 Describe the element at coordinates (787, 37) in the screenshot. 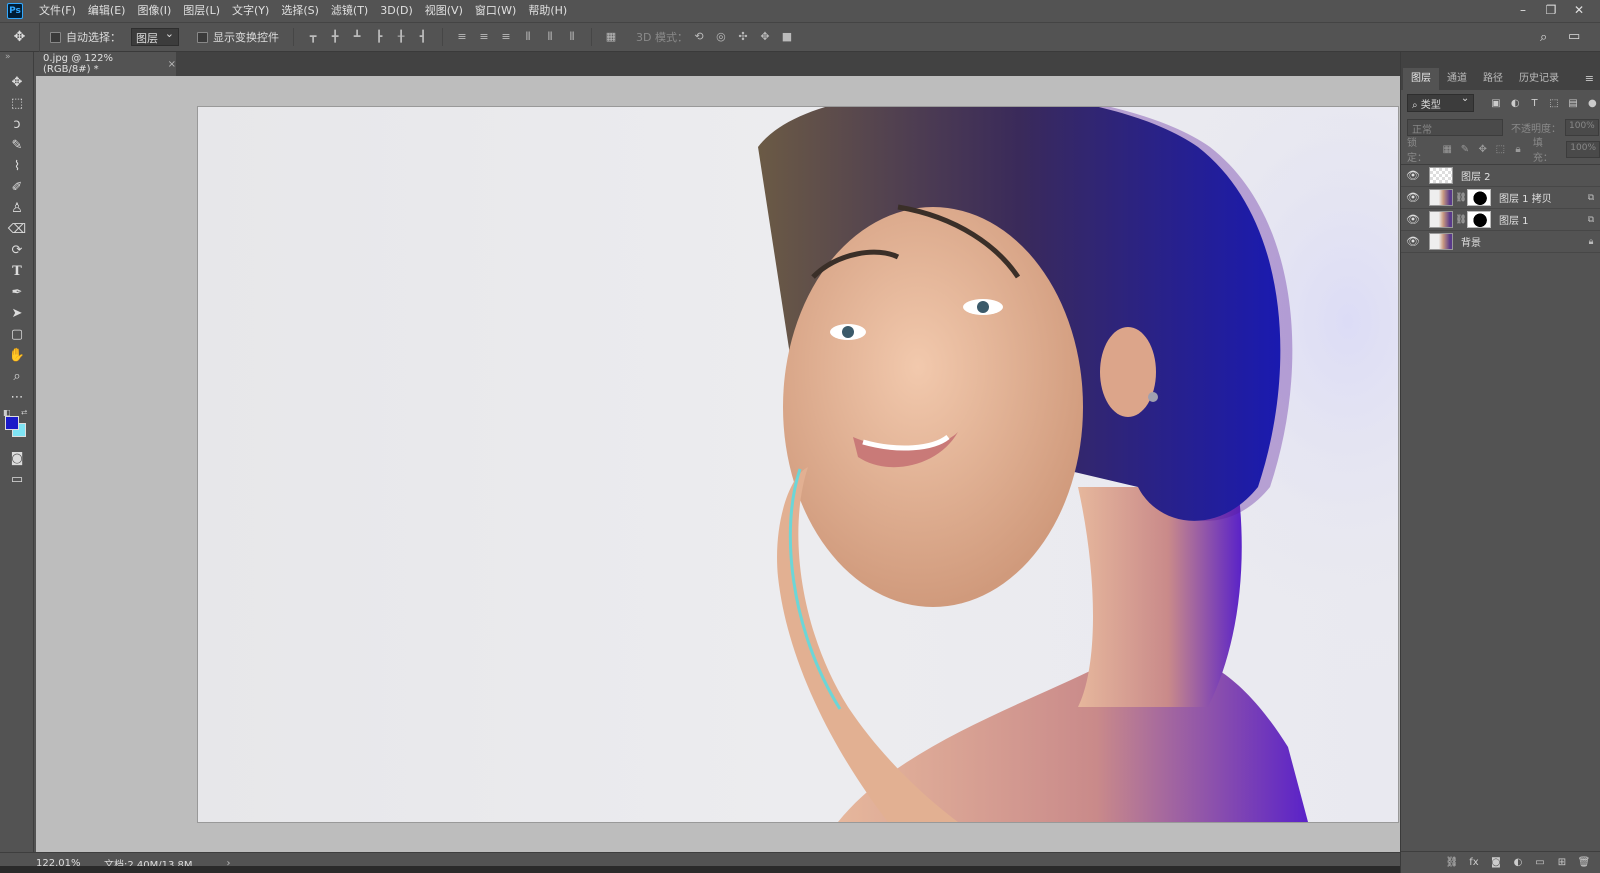

I see `scale-3d-icon: ■` at that location.